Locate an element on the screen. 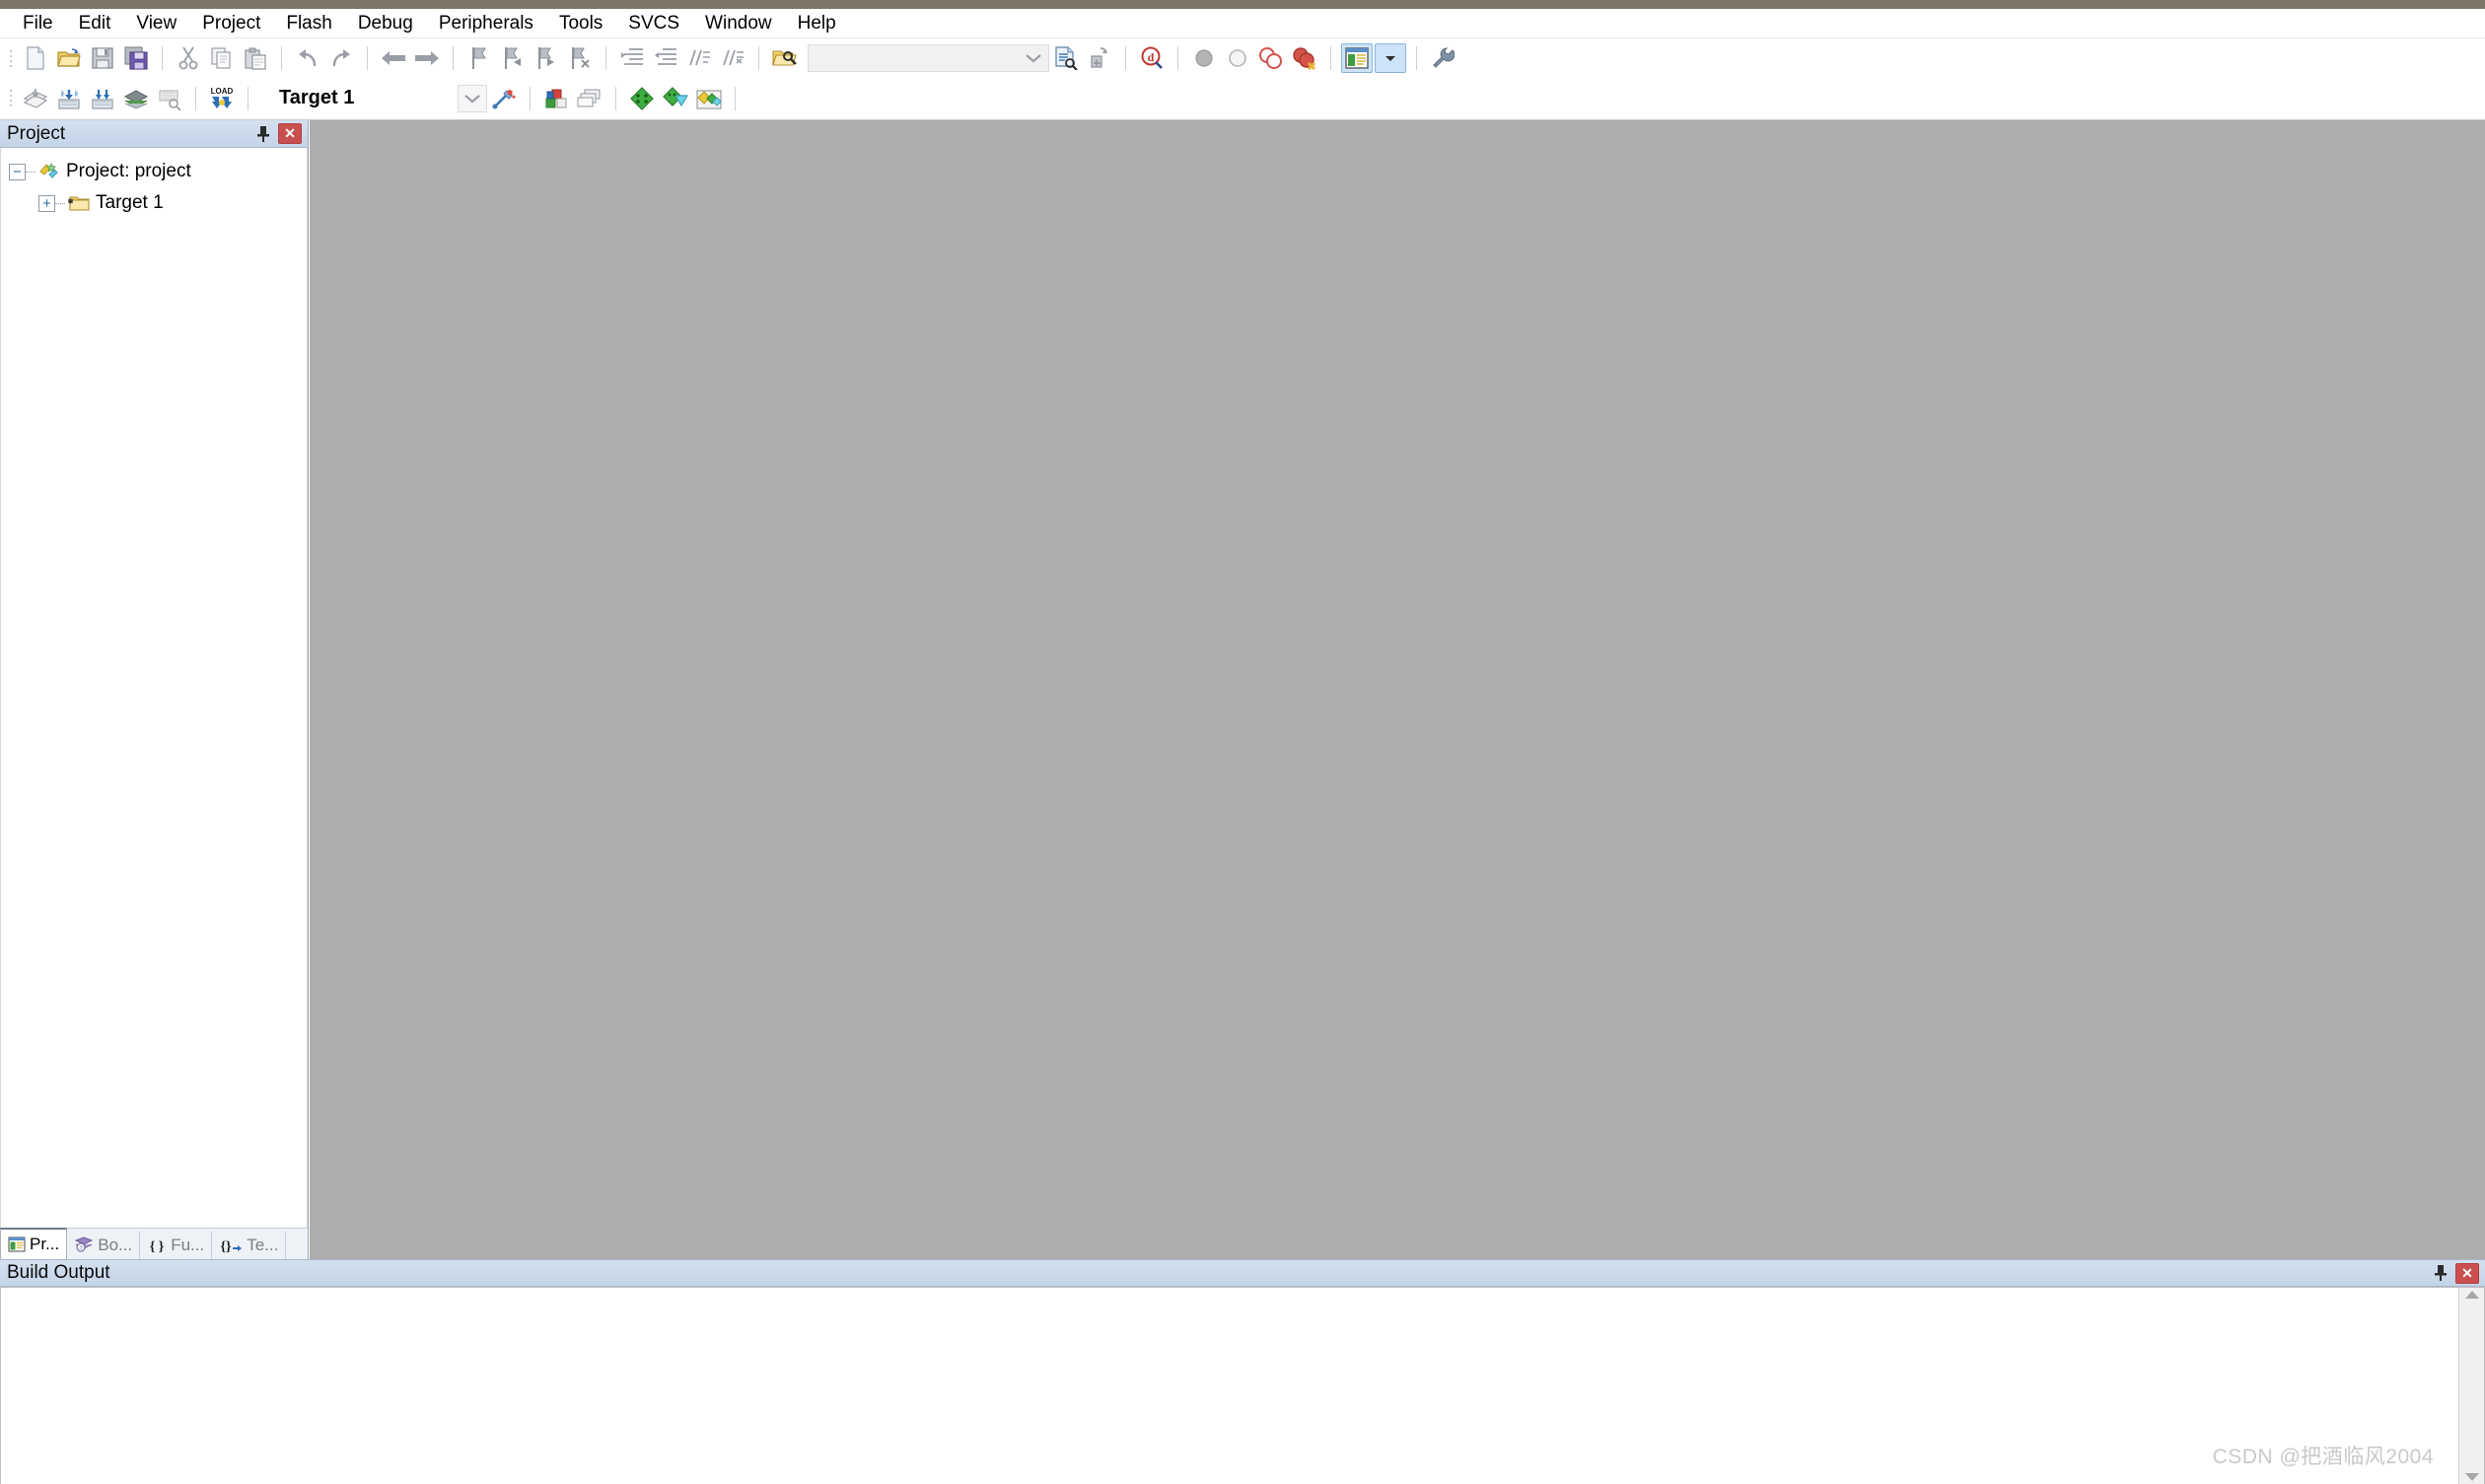 Image resolution: width=2485 pixels, height=1484 pixels. download-load-icon: LOAD is located at coordinates (222, 98).